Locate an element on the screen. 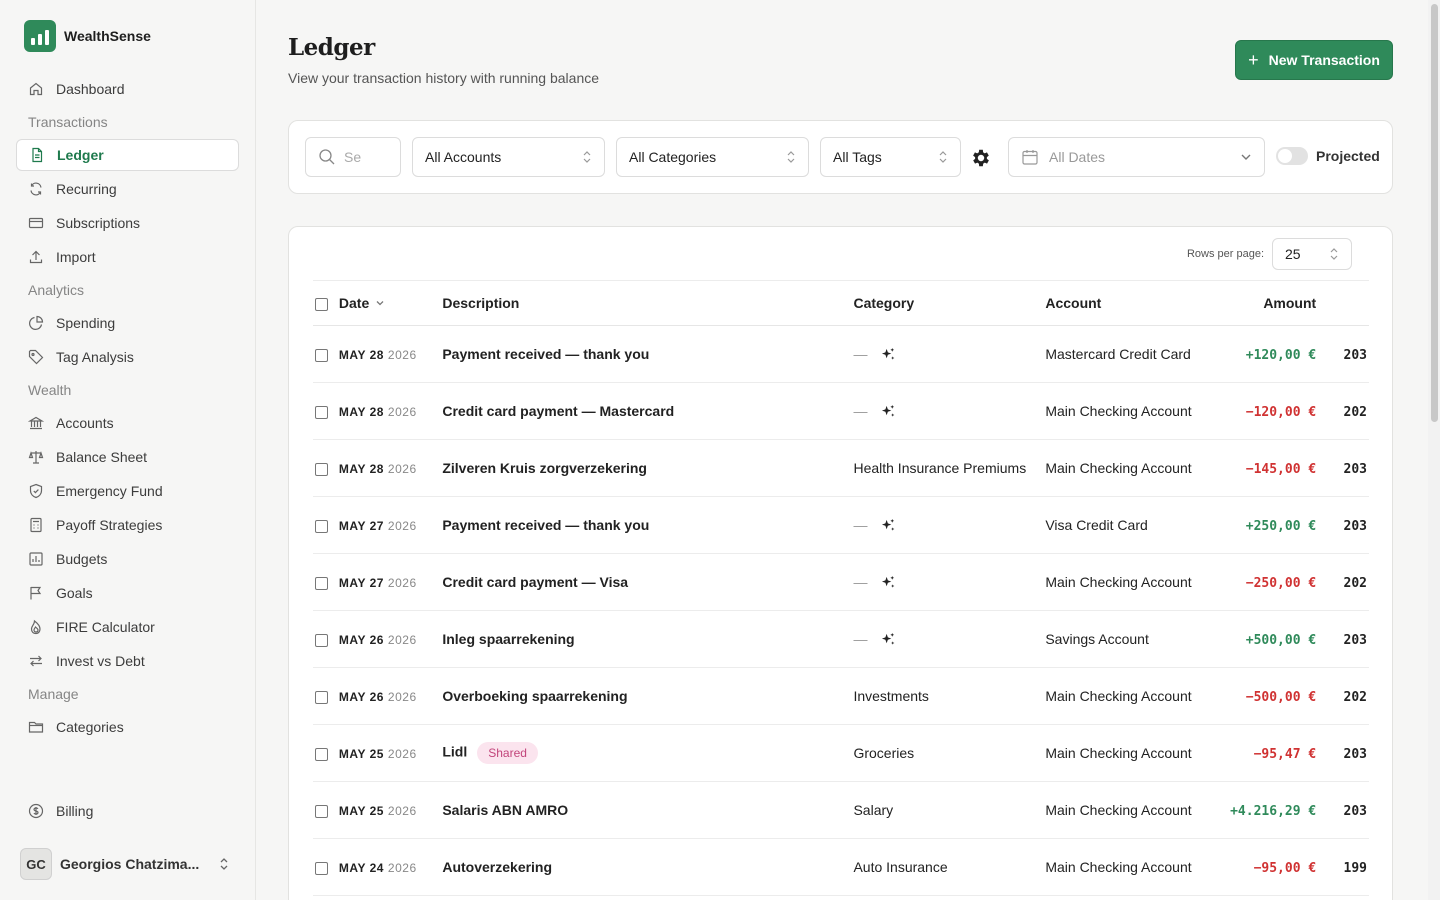  refresh-icon is located at coordinates (36, 189).